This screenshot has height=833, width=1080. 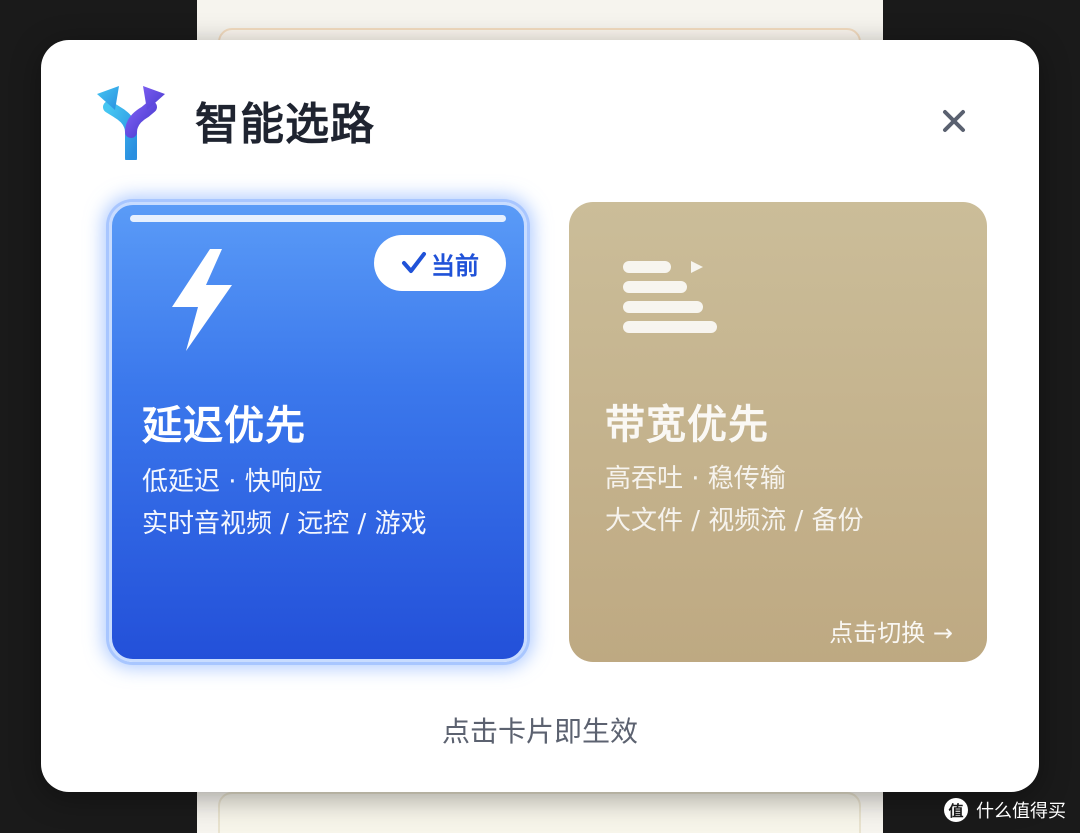 I want to click on stream-bars-icon, so click(x=670, y=297).